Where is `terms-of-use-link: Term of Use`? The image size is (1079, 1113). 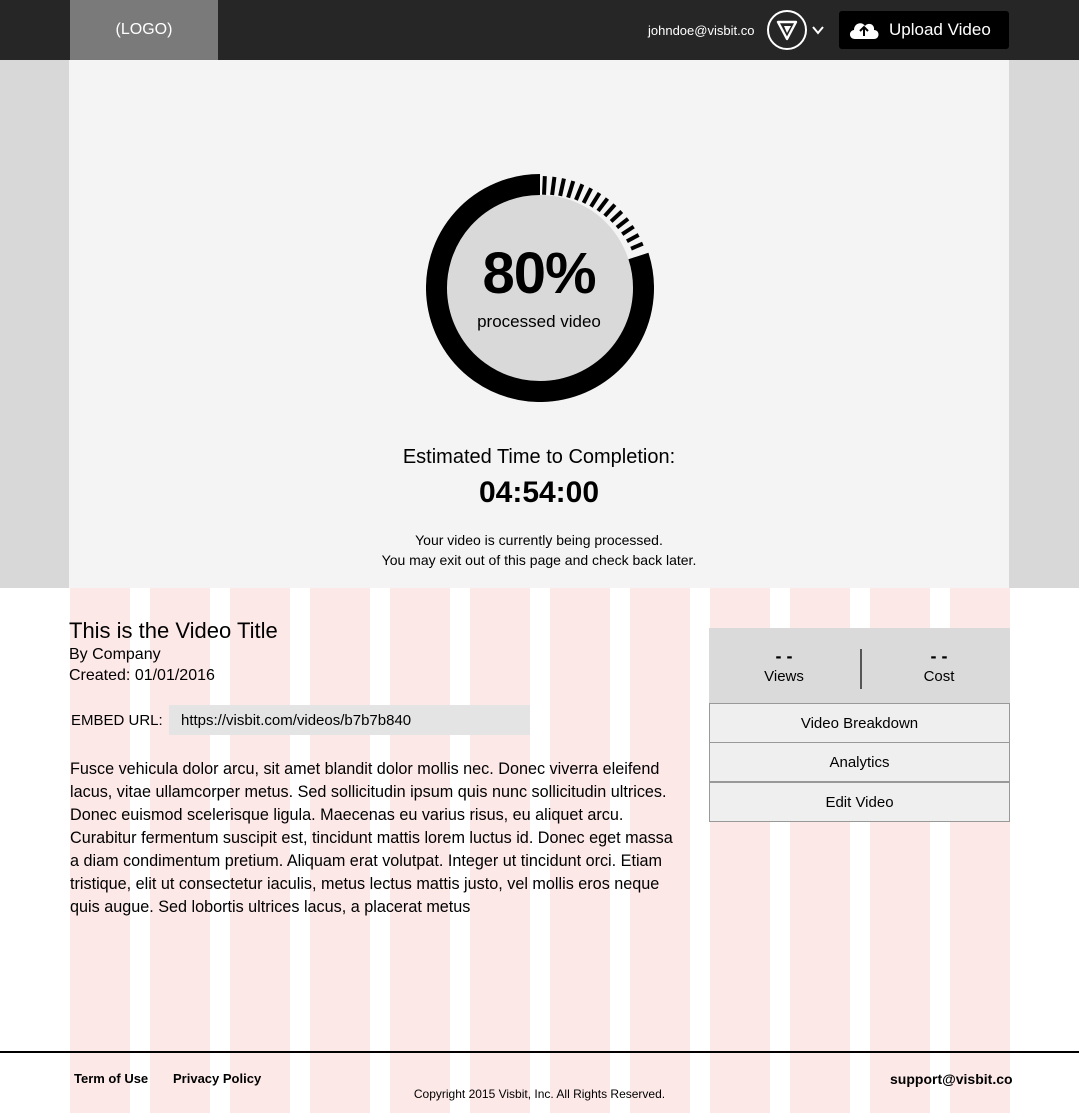 terms-of-use-link: Term of Use is located at coordinates (111, 1078).